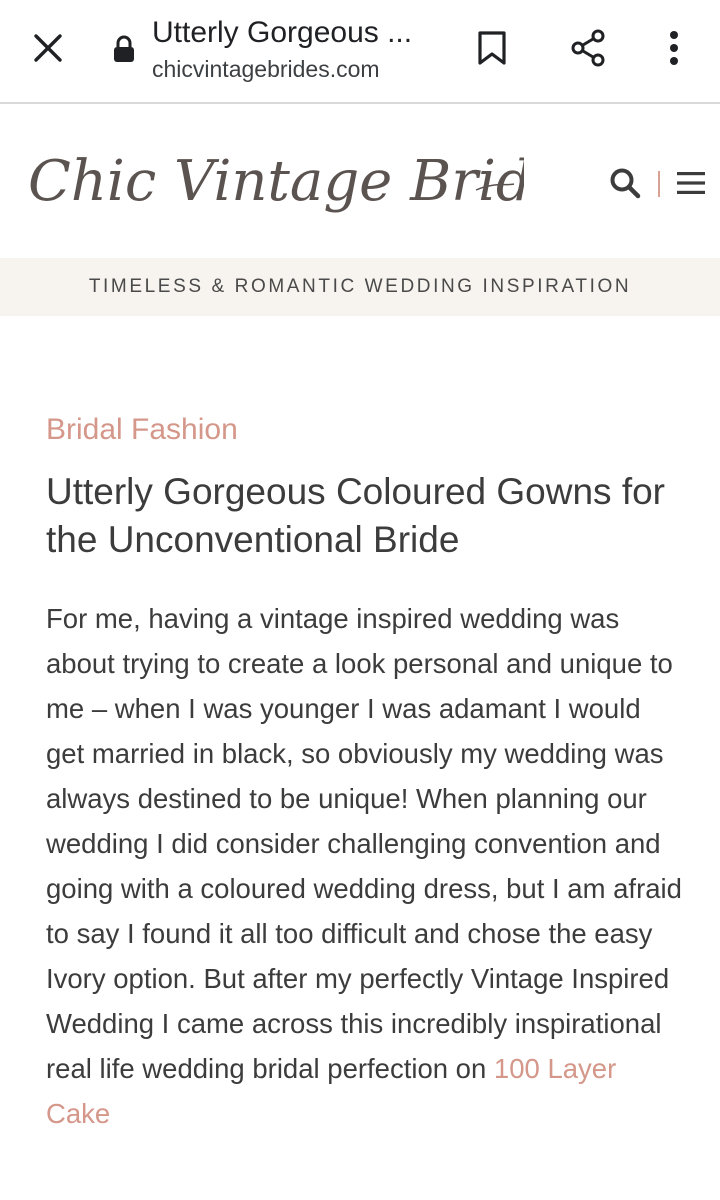 This screenshot has width=720, height=1200. I want to click on close-tab-button, so click(48, 48).